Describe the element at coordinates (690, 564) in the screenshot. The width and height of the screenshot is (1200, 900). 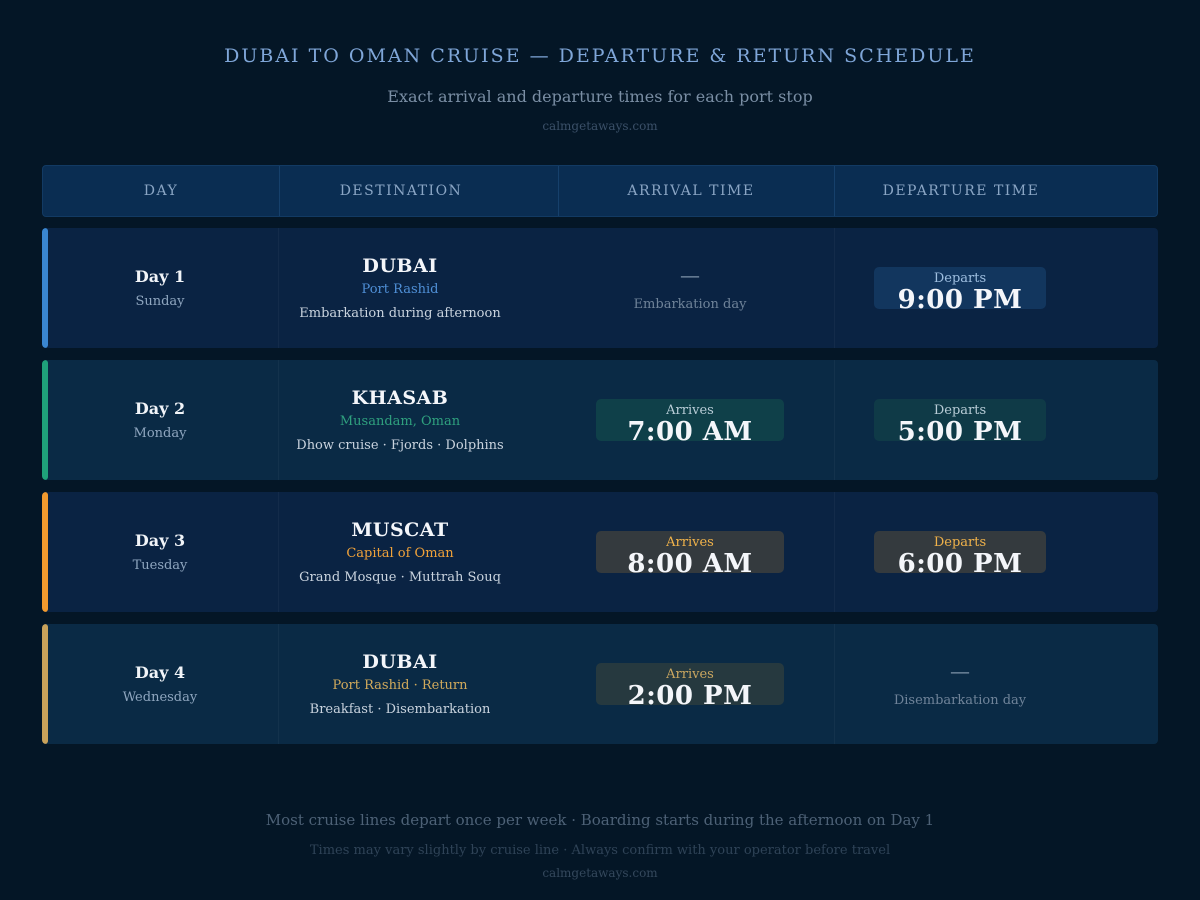
I see `arrival-time: 8:00 AM` at that location.